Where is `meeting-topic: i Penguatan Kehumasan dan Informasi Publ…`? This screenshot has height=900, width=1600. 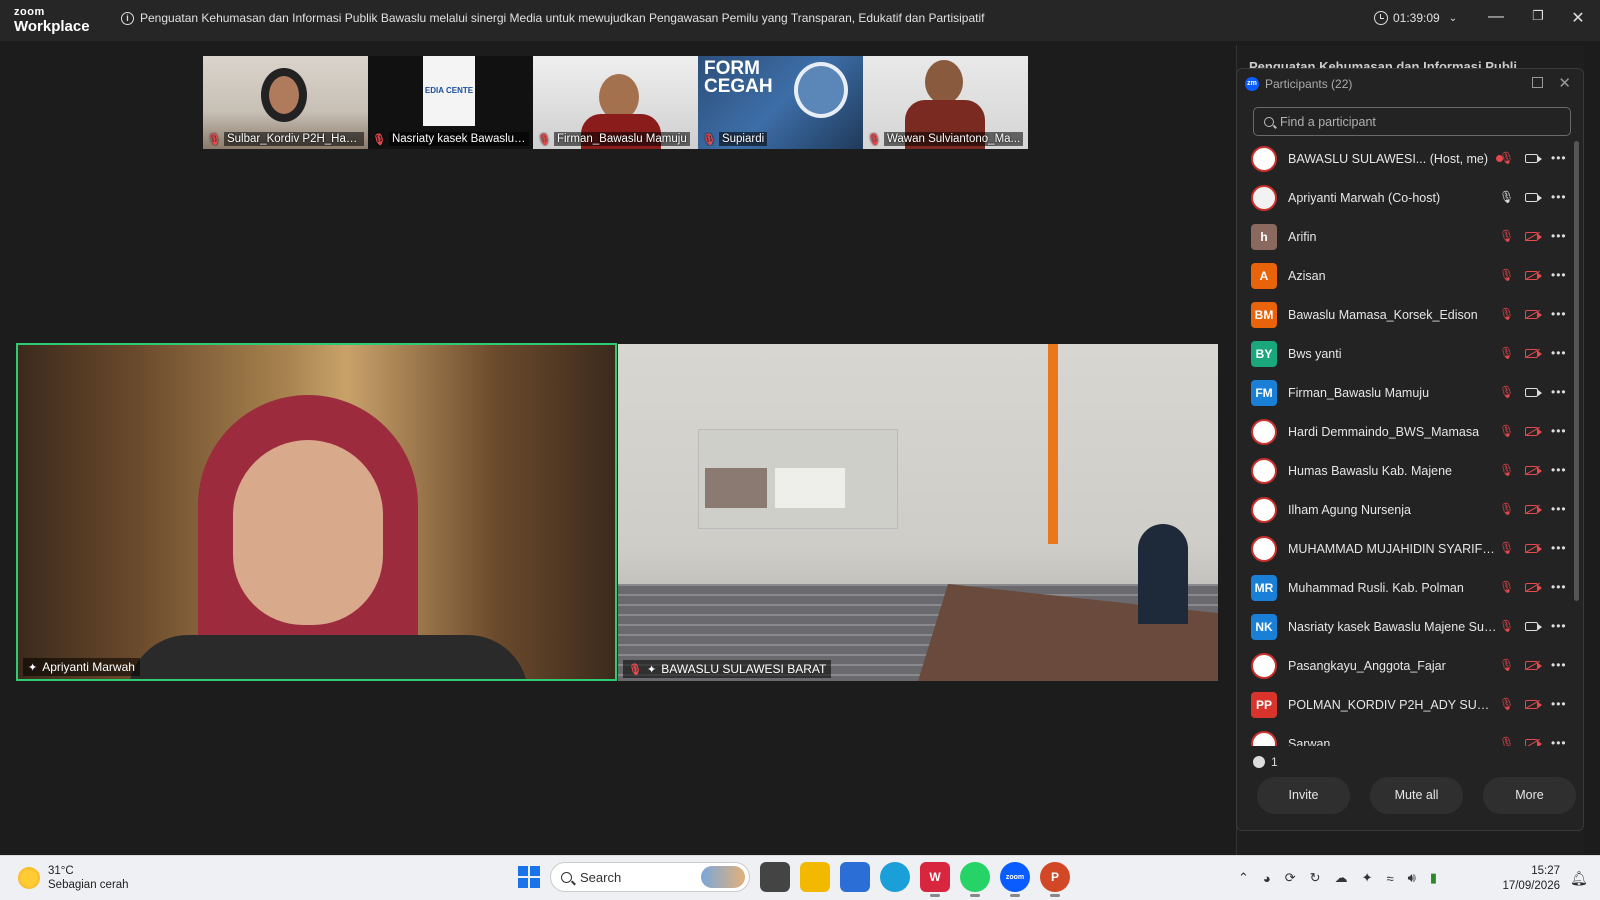 meeting-topic: i Penguatan Kehumasan dan Informasi Publ… is located at coordinates (553, 18).